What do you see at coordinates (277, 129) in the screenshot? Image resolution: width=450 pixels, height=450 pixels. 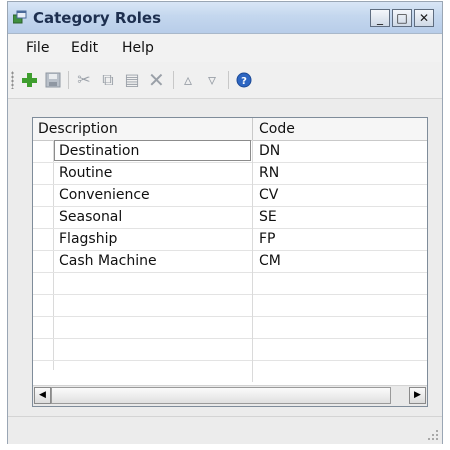 I see `column-header-code: Code` at bounding box center [277, 129].